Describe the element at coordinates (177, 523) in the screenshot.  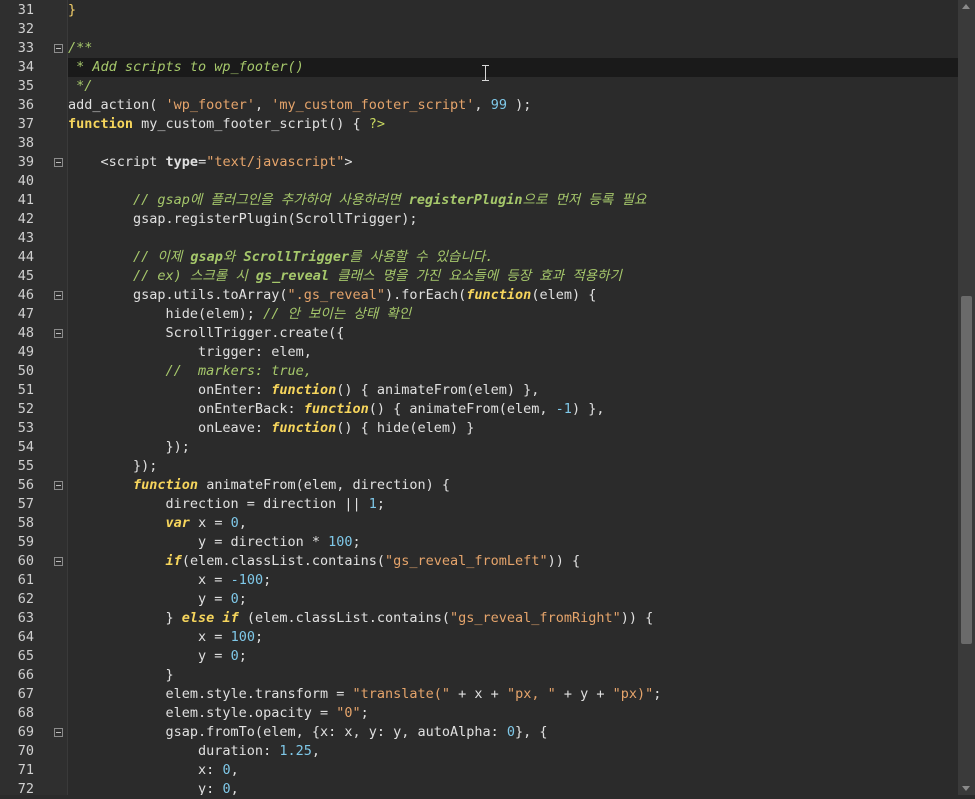
I see `code-token: var` at that location.